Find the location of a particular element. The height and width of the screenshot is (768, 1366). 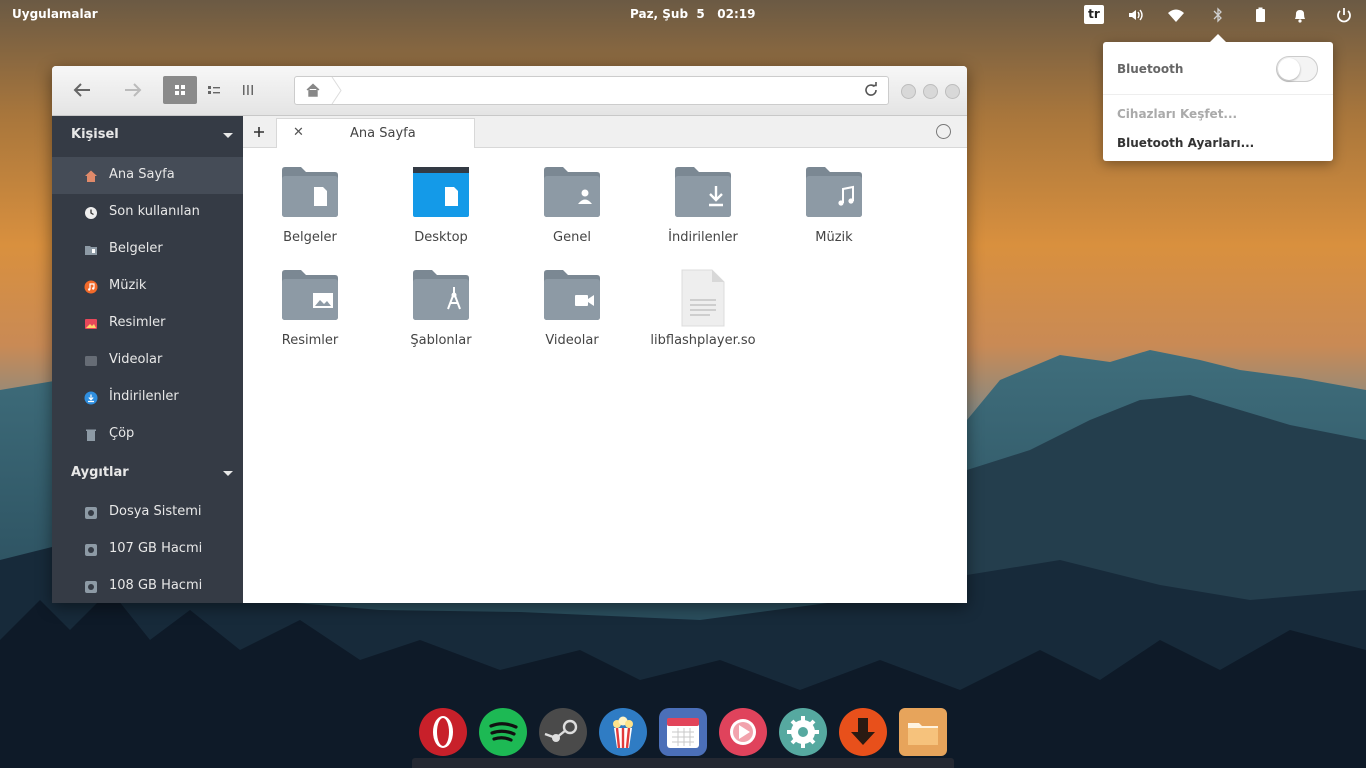

plus-icon is located at coordinates (258, 131).